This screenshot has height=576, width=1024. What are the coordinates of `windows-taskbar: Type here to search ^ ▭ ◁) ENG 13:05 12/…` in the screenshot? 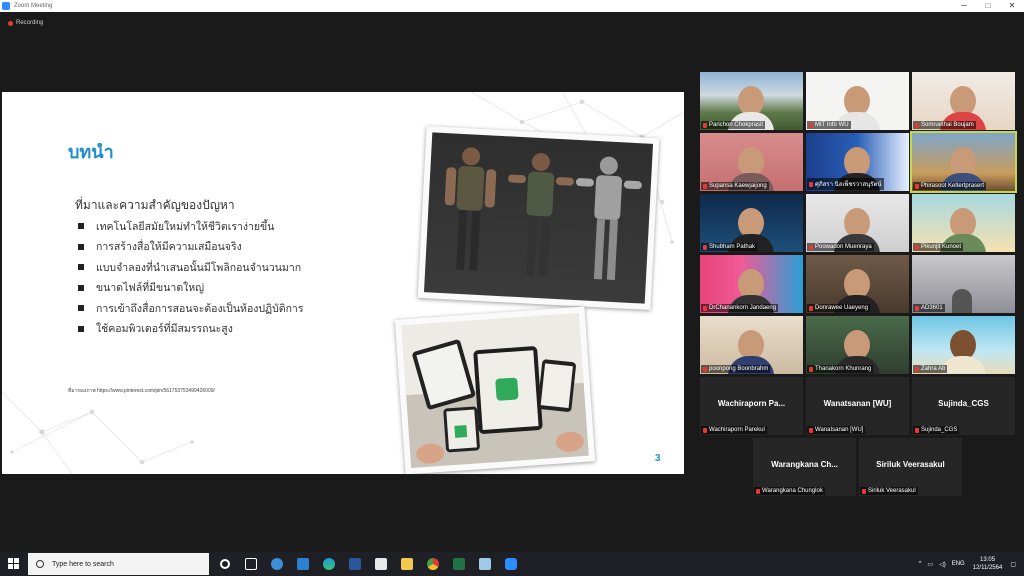 It's located at (512, 564).